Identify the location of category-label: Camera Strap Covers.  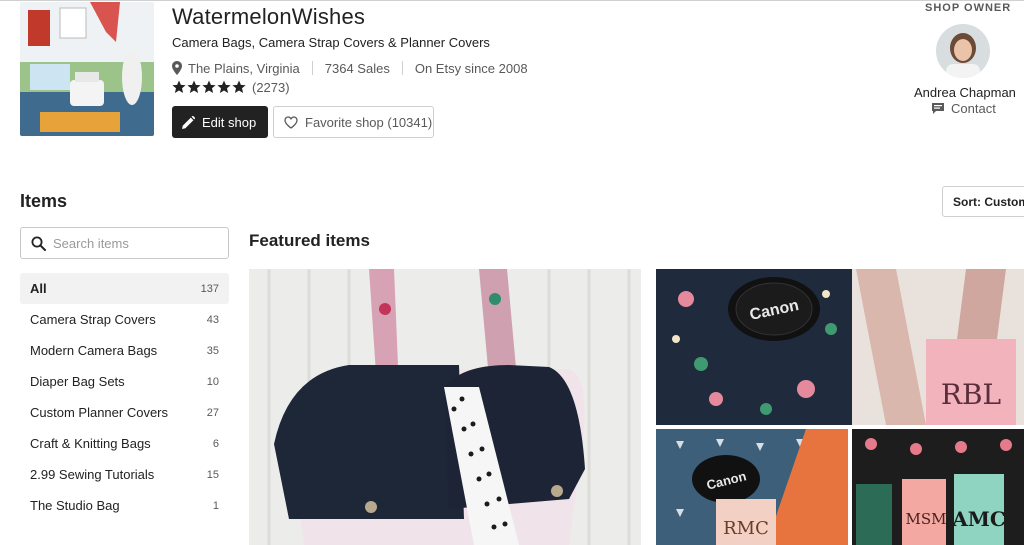
(93, 319).